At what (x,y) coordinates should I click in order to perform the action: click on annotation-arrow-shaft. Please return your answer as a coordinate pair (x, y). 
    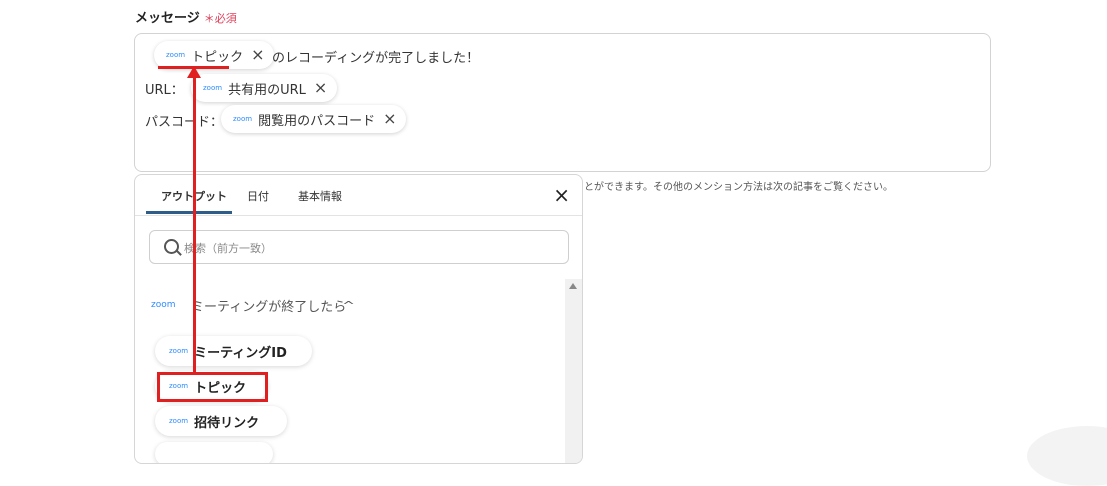
    Looking at the image, I should click on (194, 224).